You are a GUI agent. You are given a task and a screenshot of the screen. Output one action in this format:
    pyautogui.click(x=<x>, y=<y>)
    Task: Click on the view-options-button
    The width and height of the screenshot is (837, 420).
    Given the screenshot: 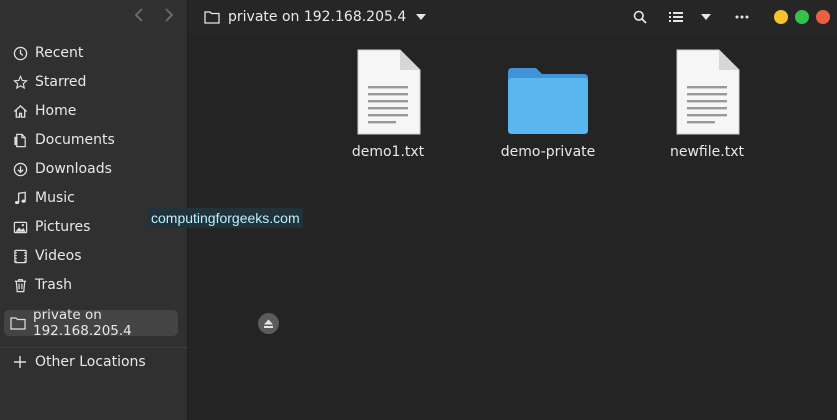 What is the action you would take?
    pyautogui.click(x=706, y=17)
    